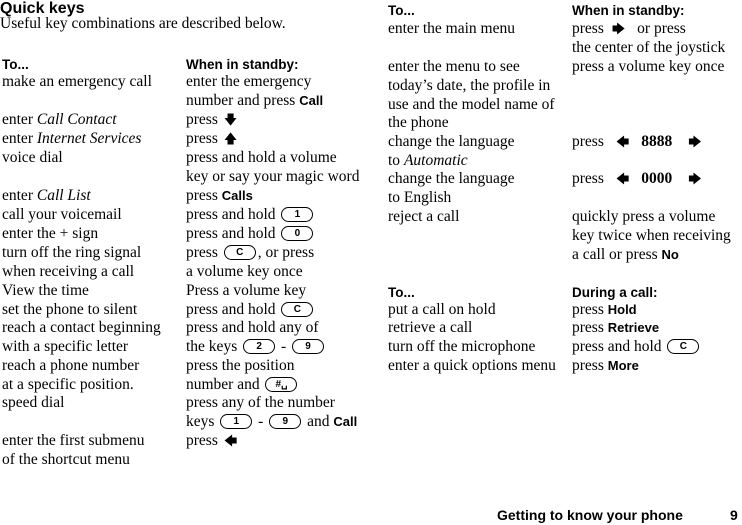 Image resolution: width=742 pixels, height=525 pixels. Describe the element at coordinates (629, 29) in the screenshot. I see `how-text: press 🡆 or press` at that location.